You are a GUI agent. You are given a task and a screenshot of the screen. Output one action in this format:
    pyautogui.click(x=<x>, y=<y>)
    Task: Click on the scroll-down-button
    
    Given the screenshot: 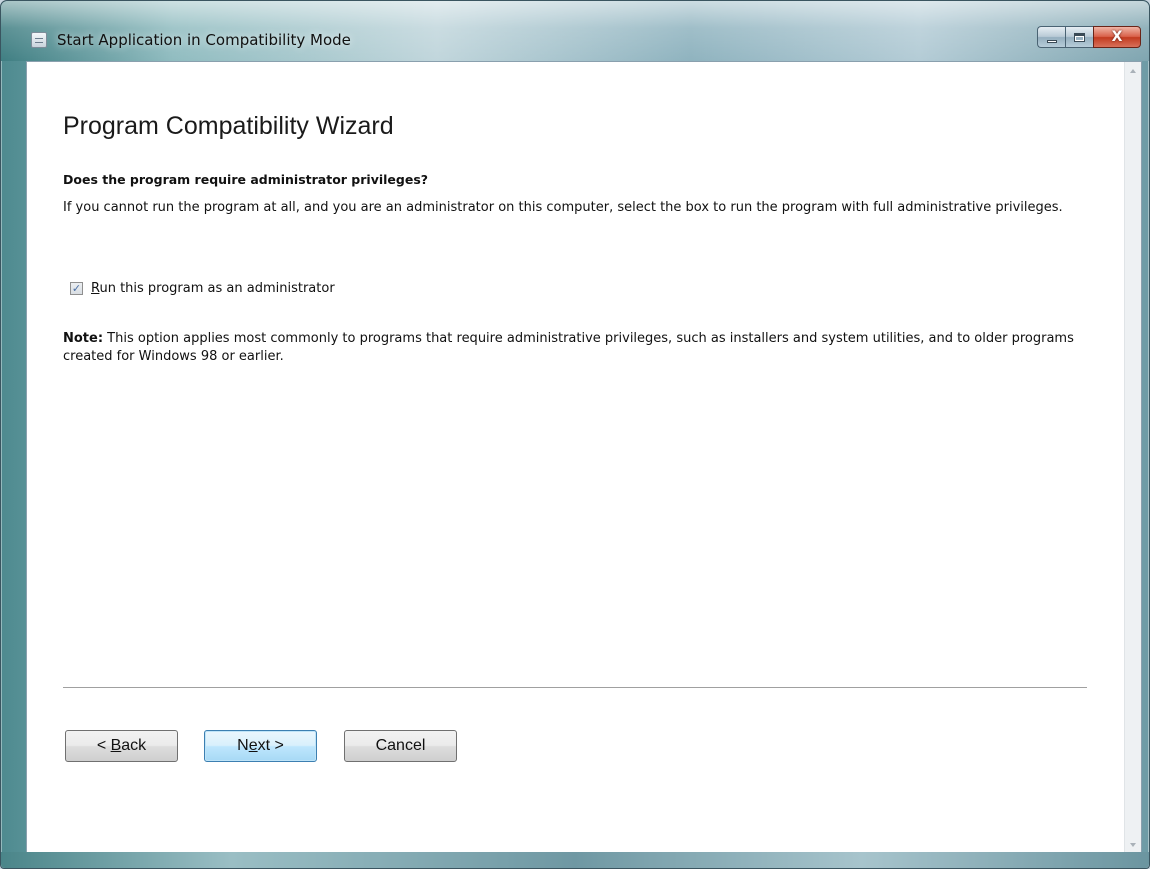 What is the action you would take?
    pyautogui.click(x=1133, y=844)
    